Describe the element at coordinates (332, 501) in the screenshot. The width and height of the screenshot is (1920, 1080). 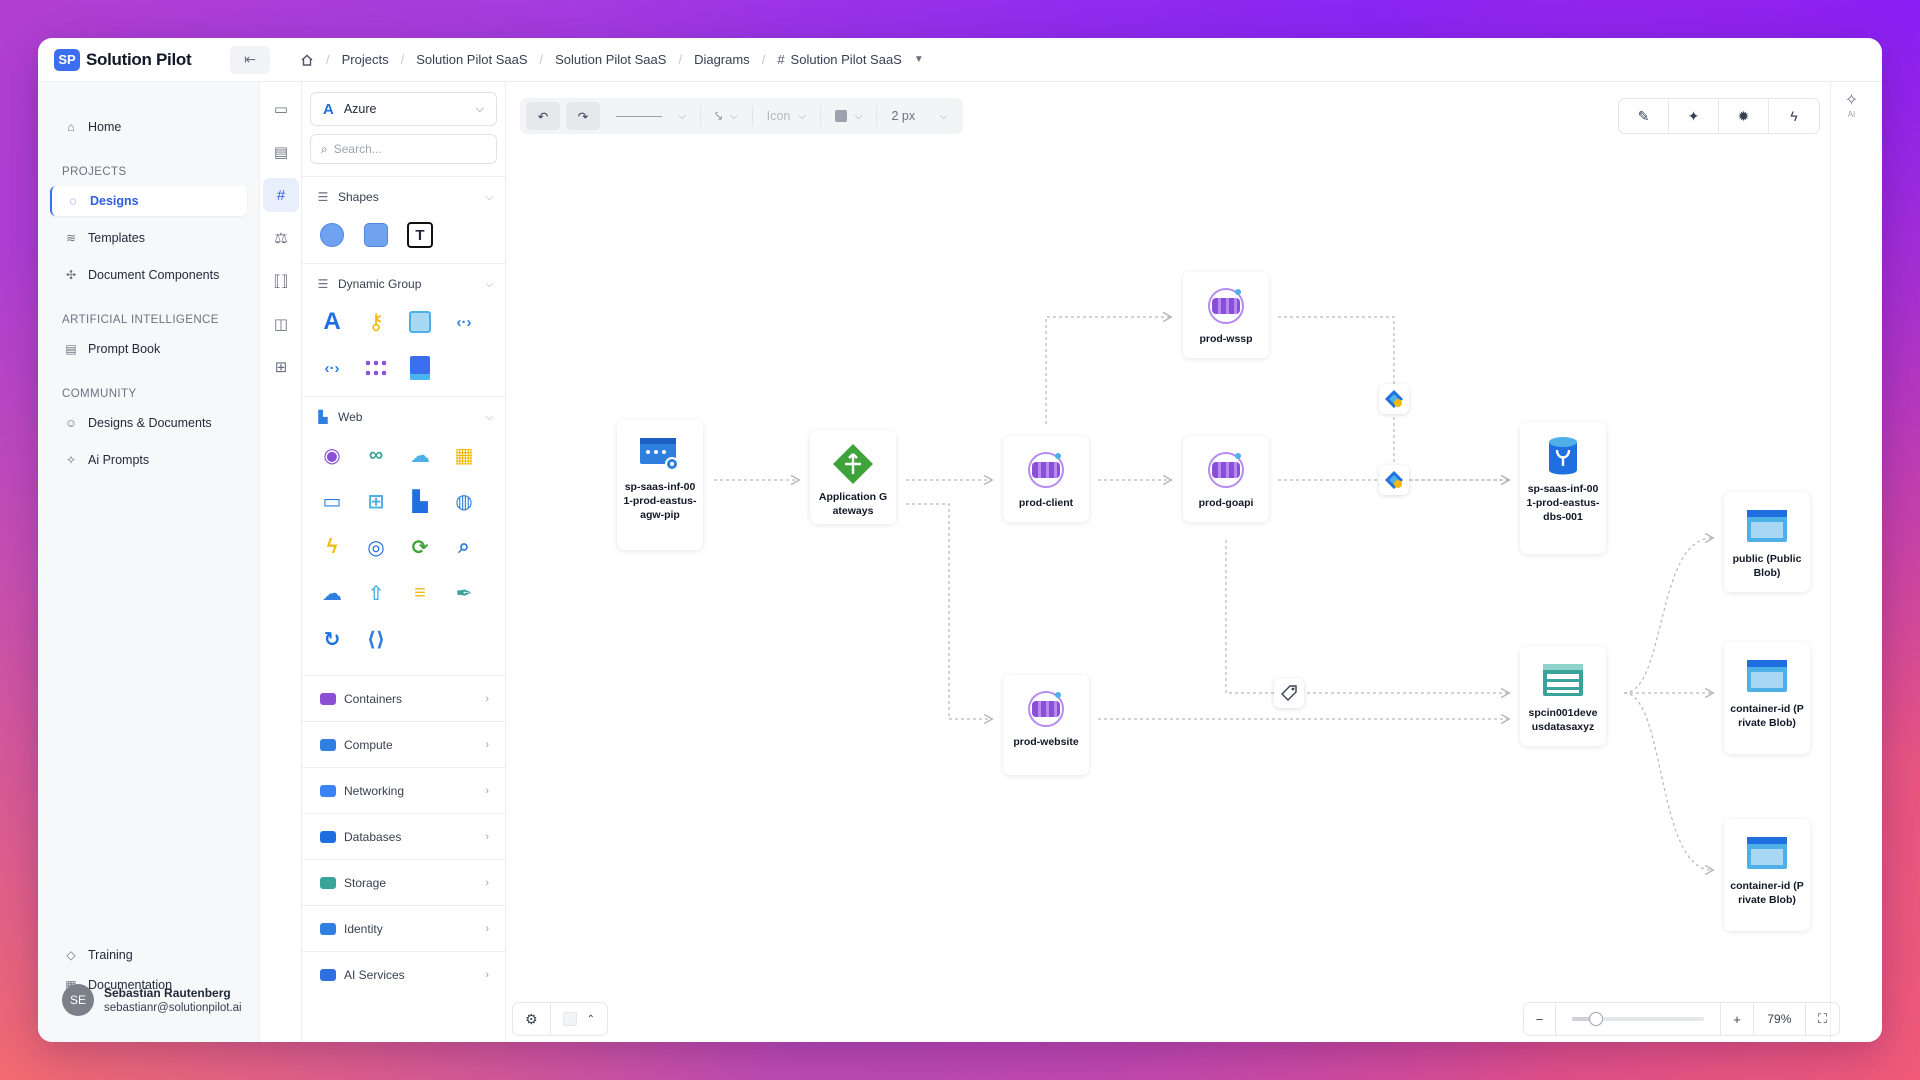
I see `www-icon: ▭` at that location.